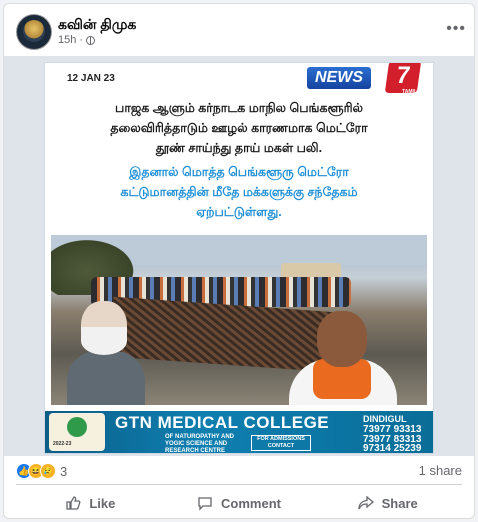 The height and width of the screenshot is (522, 478). I want to click on share-icon, so click(365, 502).